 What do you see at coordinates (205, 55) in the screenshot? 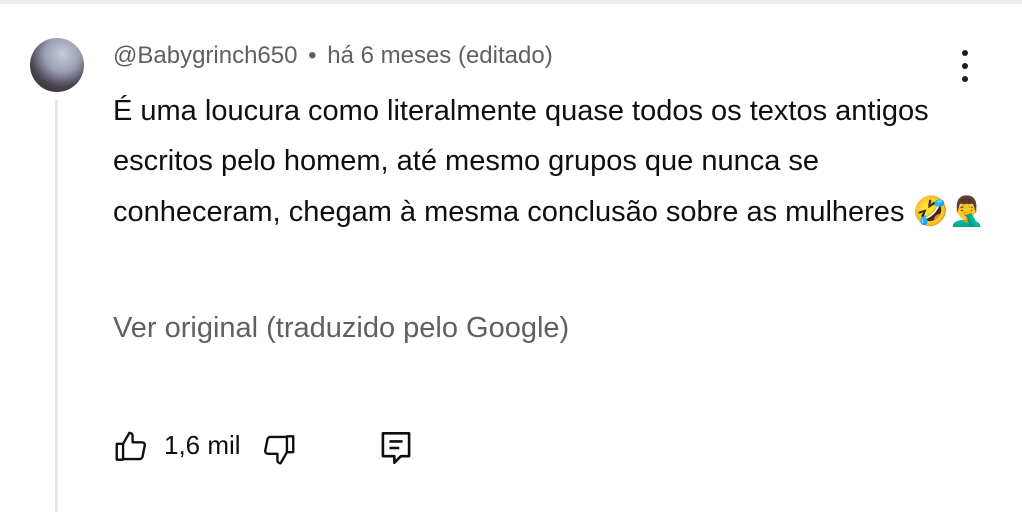
I see `author-name: @Babygrinch650` at bounding box center [205, 55].